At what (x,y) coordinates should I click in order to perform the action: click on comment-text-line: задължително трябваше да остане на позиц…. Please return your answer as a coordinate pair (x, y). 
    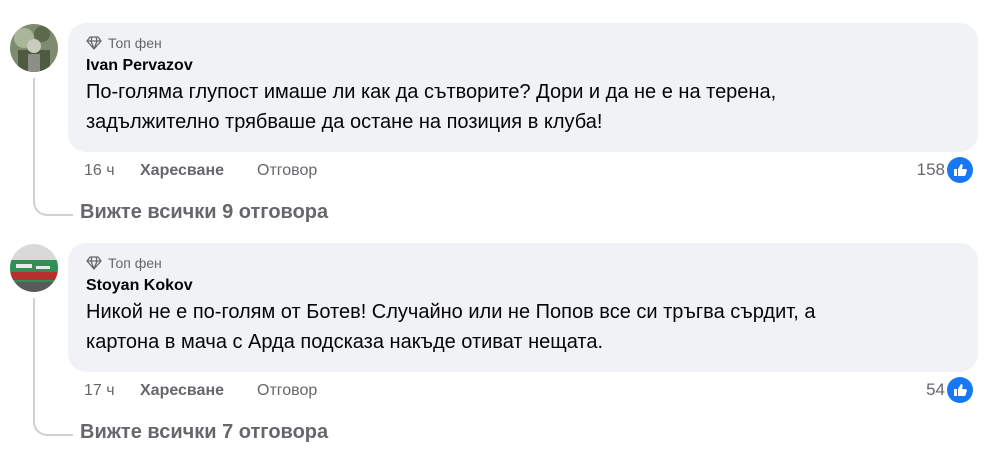
    Looking at the image, I should click on (344, 122).